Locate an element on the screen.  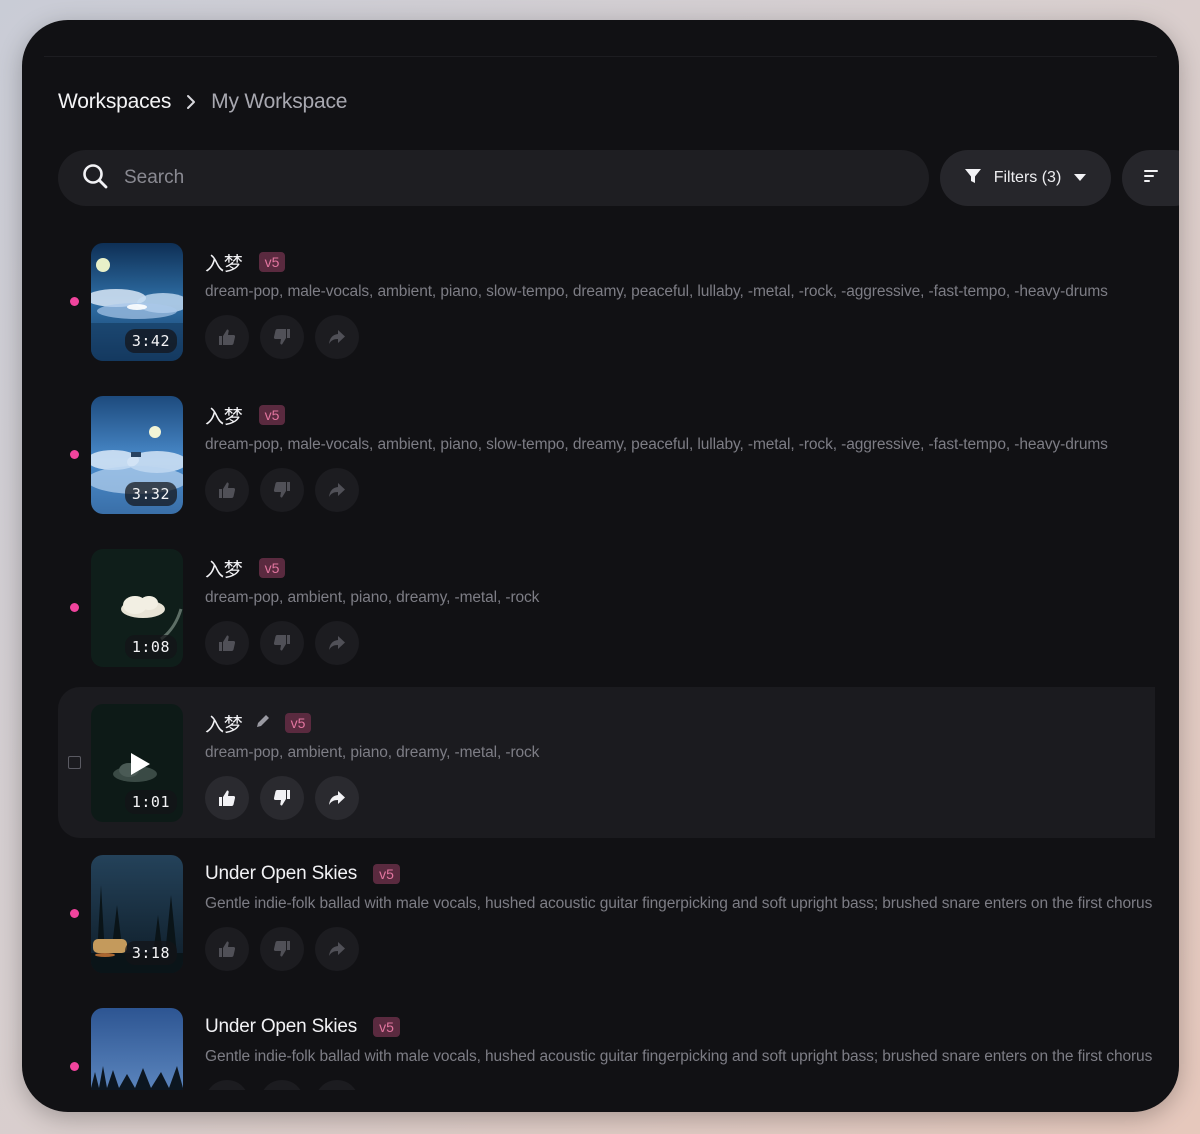
search-icon is located at coordinates (95, 178).